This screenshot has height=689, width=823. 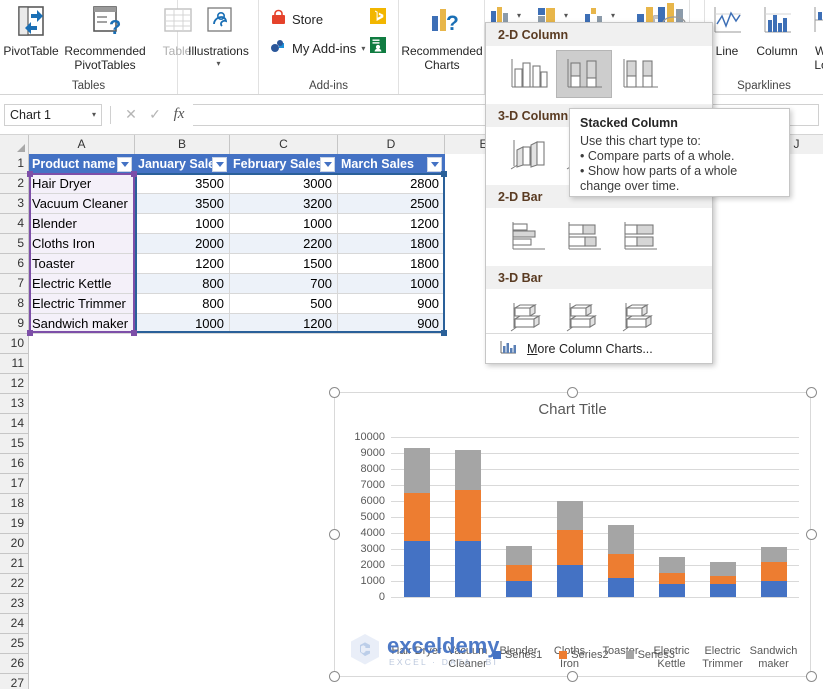 I want to click on chart-handle-tl, so click(x=334, y=392).